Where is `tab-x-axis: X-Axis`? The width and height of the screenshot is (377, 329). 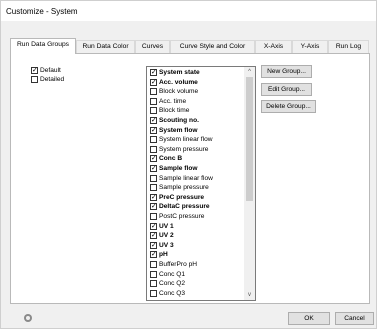
tab-x-axis: X-Axis is located at coordinates (273, 46).